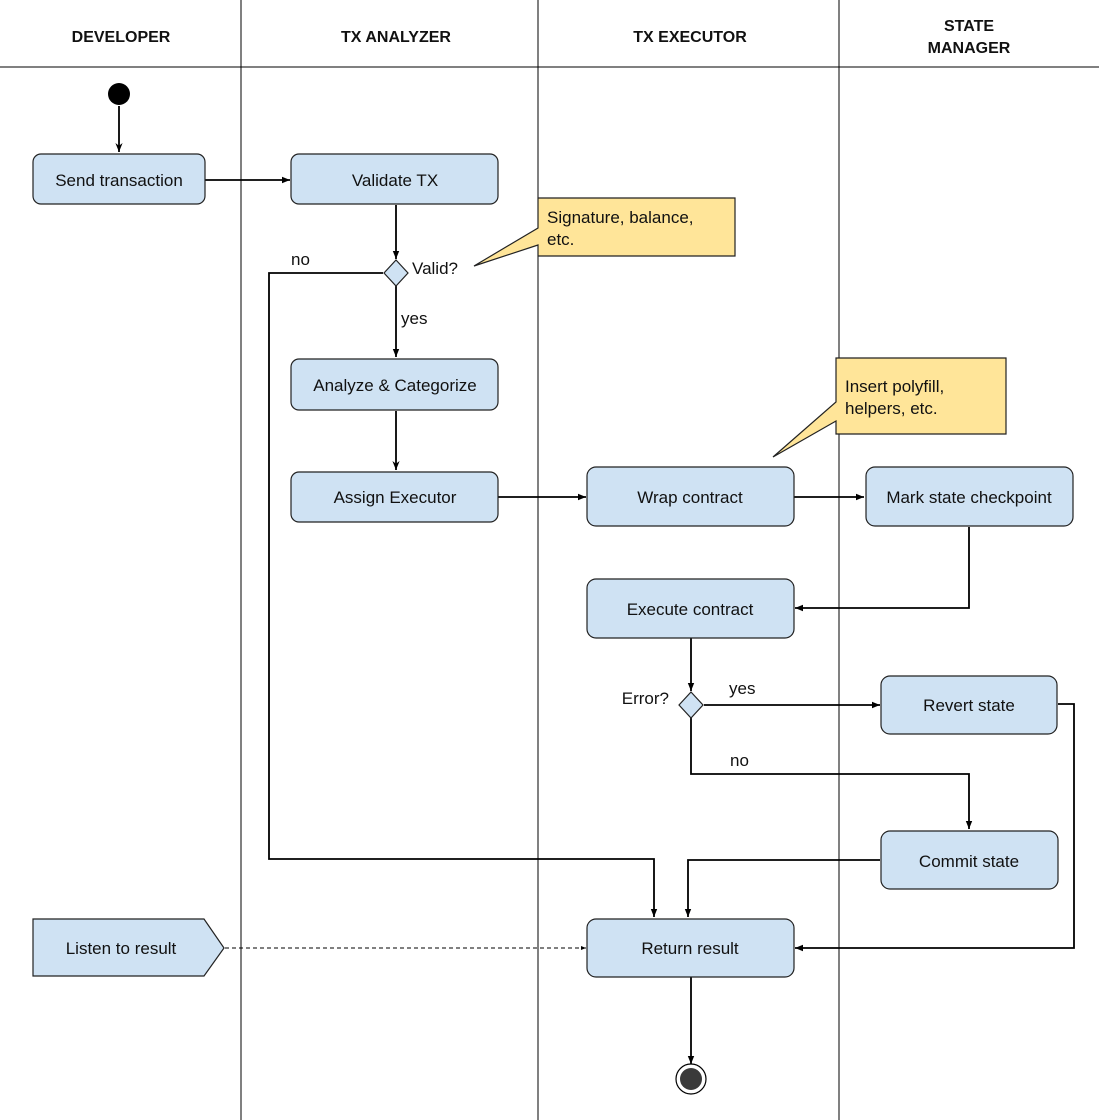 This screenshot has height=1120, width=1099. I want to click on activity-label: Return result, so click(690, 948).